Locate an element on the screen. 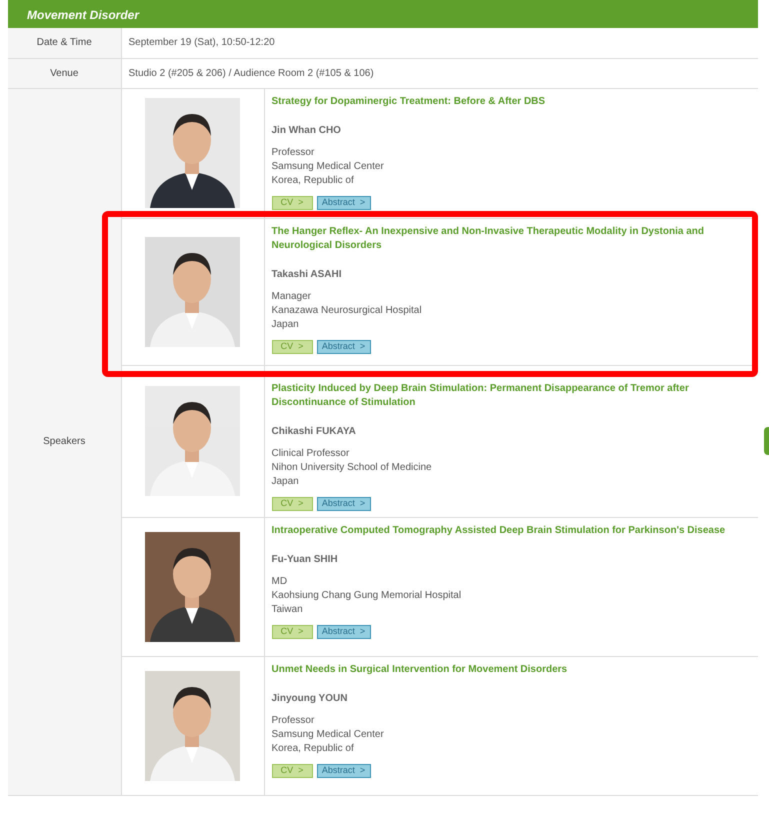 The height and width of the screenshot is (836, 769). row-value: September 19 (Sat), 10:50-12:20 is located at coordinates (201, 42).